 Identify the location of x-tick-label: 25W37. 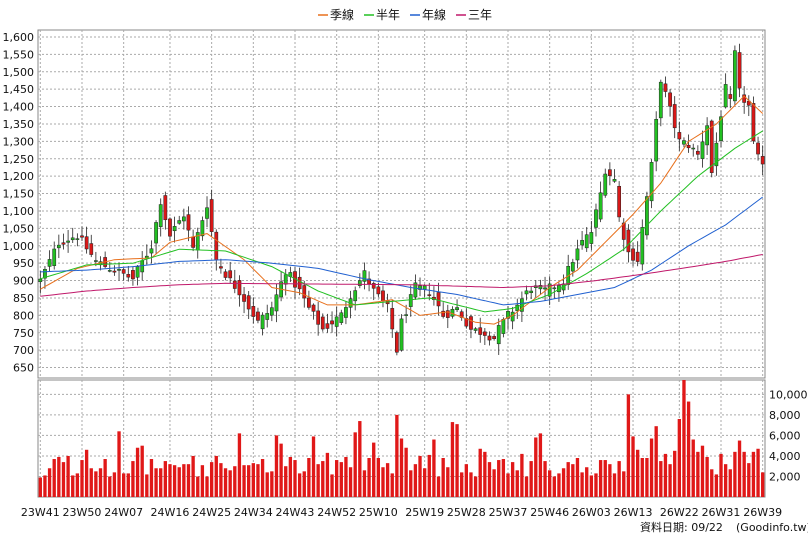
(508, 512).